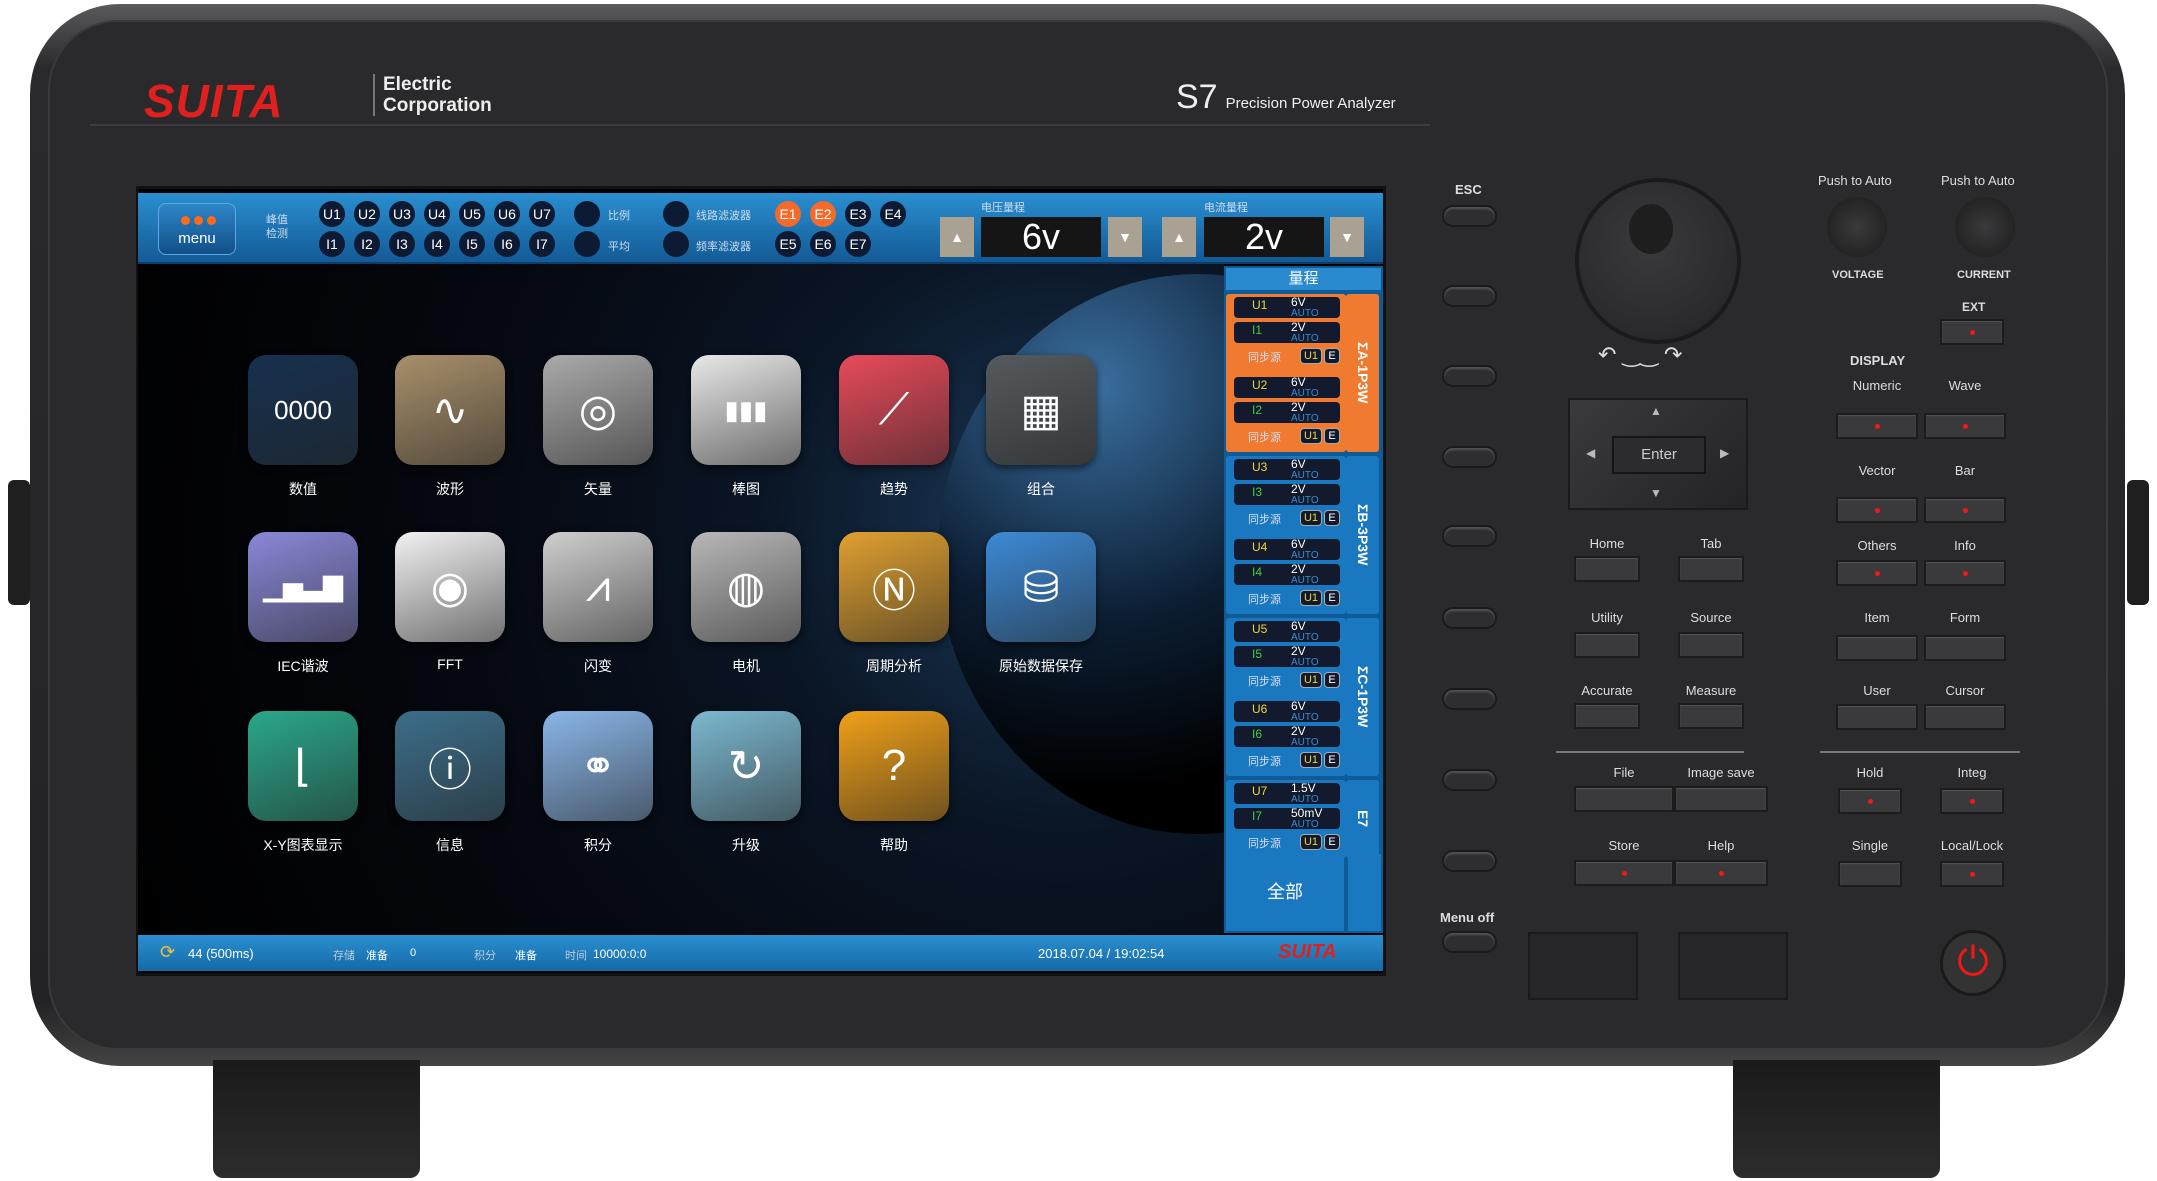 The image size is (2157, 1181). What do you see at coordinates (1972, 801) in the screenshot?
I see `integ-button` at bounding box center [1972, 801].